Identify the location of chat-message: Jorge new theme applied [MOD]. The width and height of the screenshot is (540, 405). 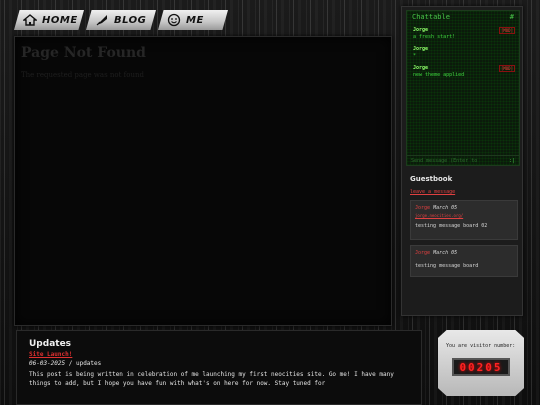
(463, 71).